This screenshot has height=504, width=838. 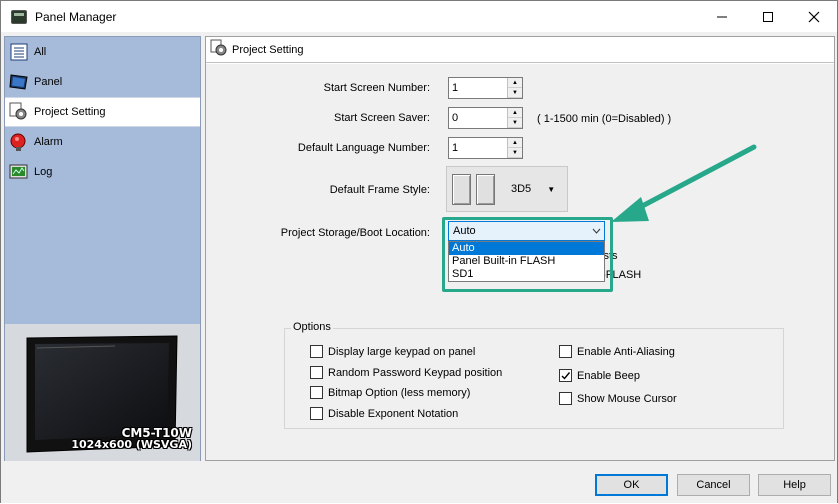 What do you see at coordinates (19, 172) in the screenshot?
I see `log-icon` at bounding box center [19, 172].